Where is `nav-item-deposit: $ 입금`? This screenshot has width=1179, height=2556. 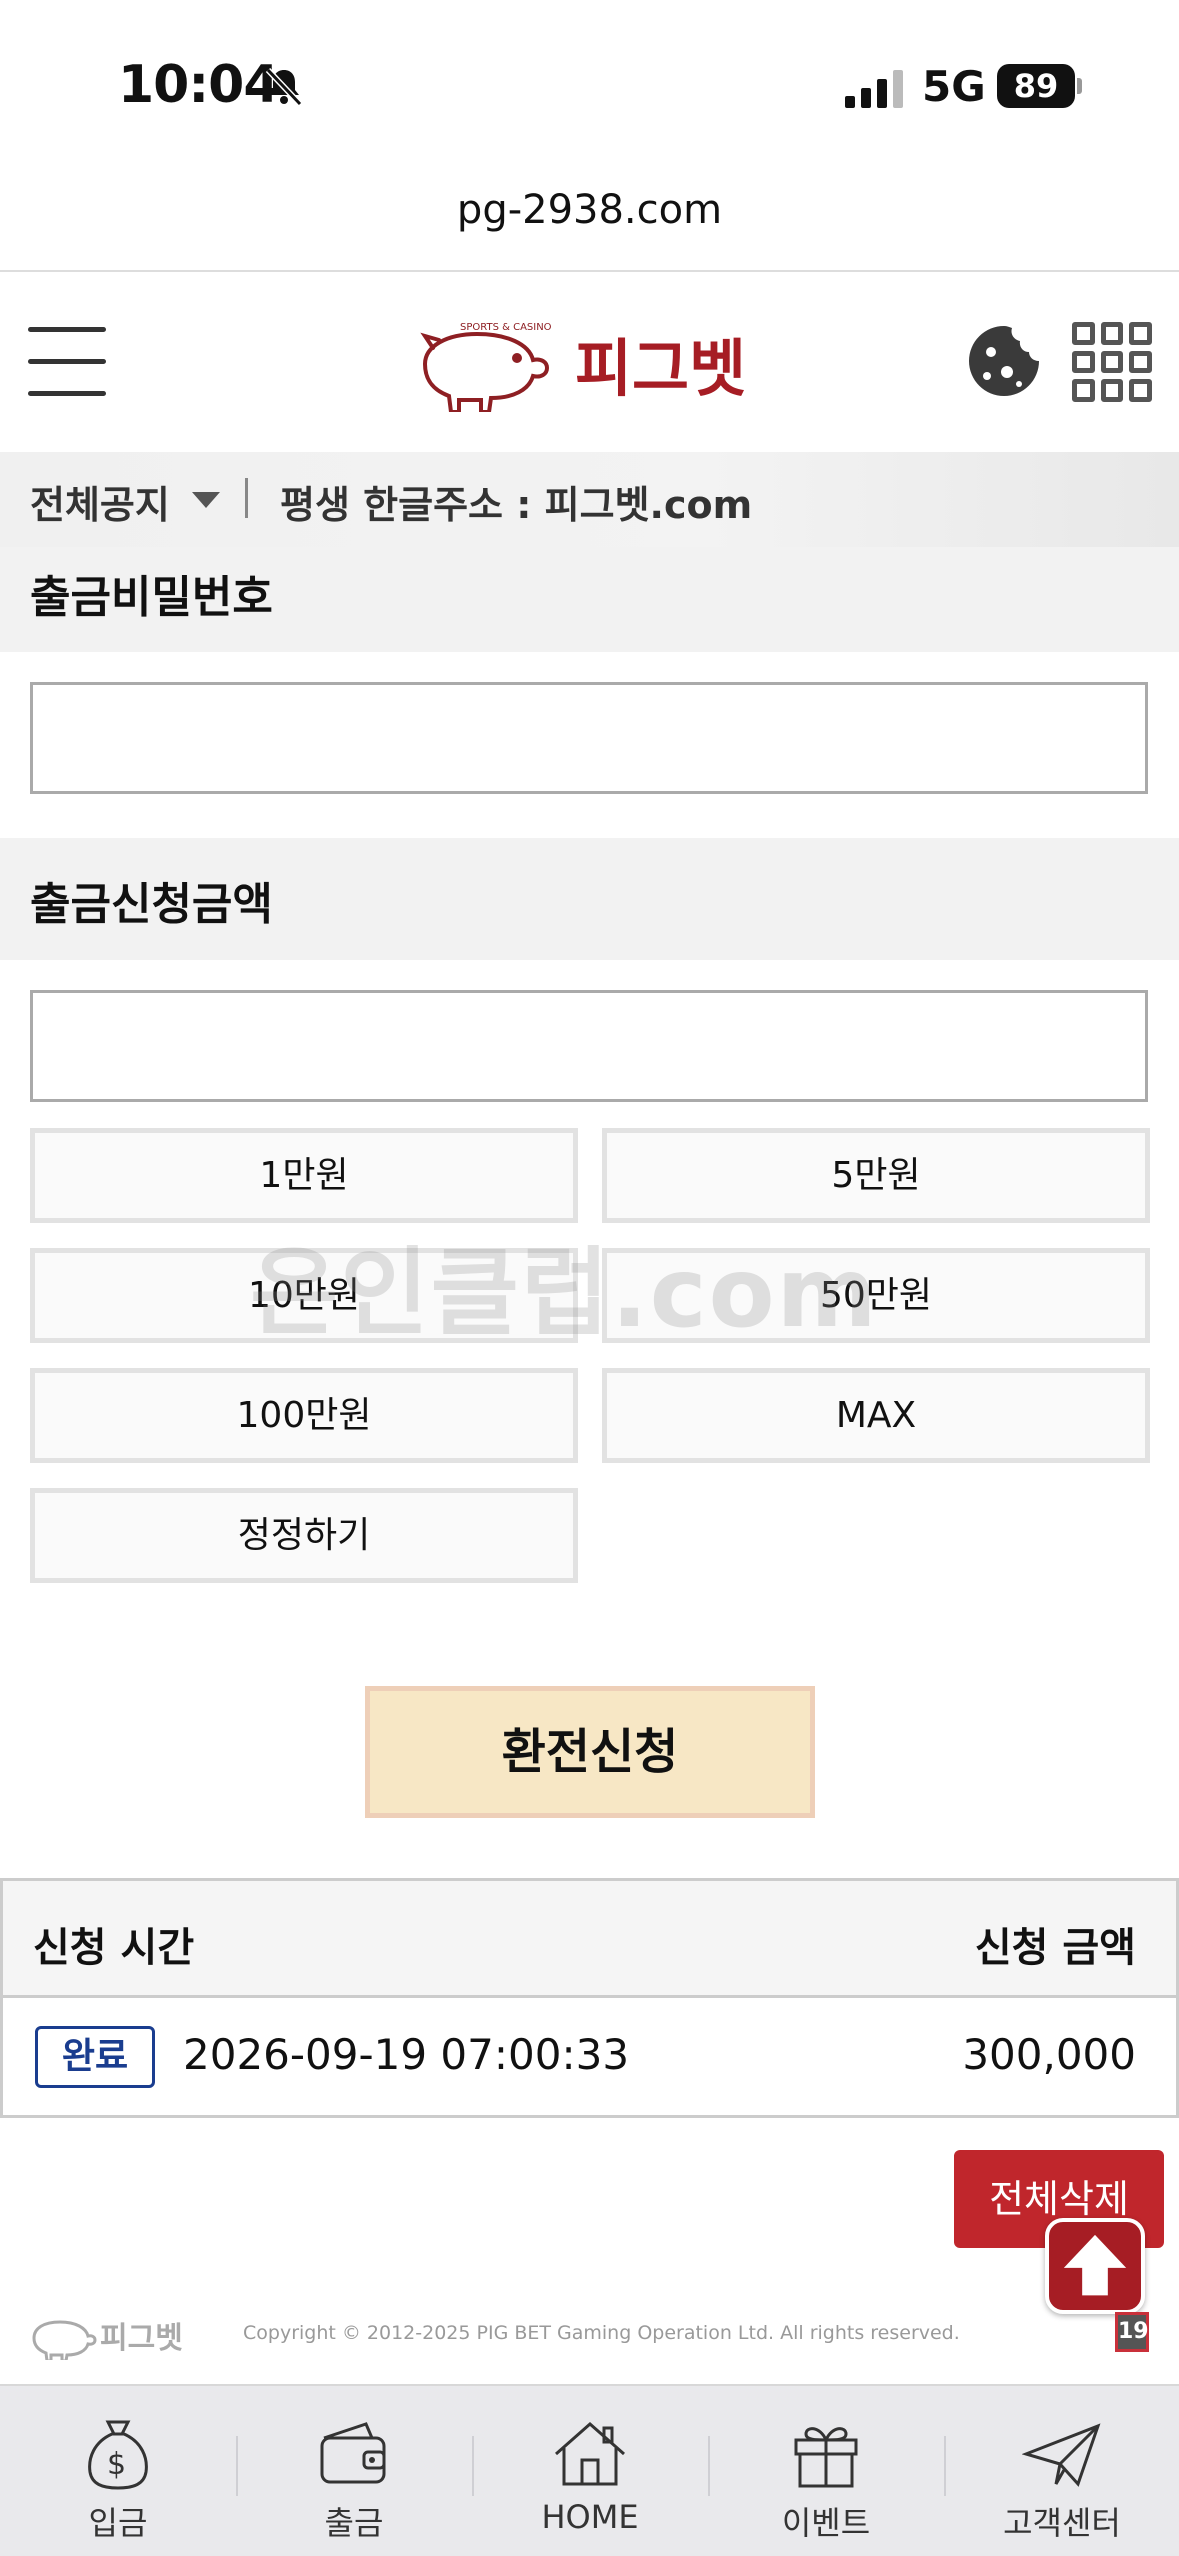 nav-item-deposit: $ 입금 is located at coordinates (118, 2471).